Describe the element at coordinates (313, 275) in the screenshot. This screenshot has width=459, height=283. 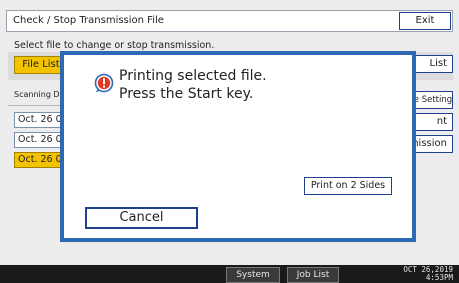
I see `job-list-button: Job List` at that location.